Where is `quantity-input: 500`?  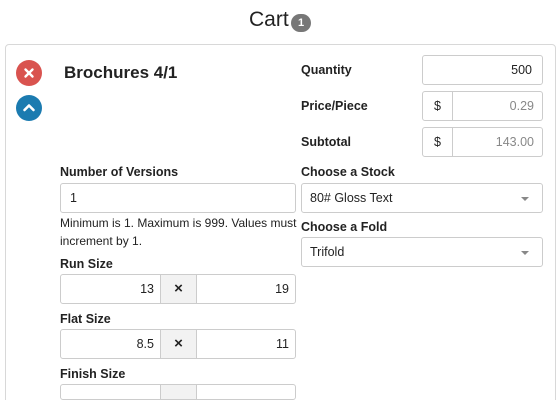 quantity-input: 500 is located at coordinates (482, 70).